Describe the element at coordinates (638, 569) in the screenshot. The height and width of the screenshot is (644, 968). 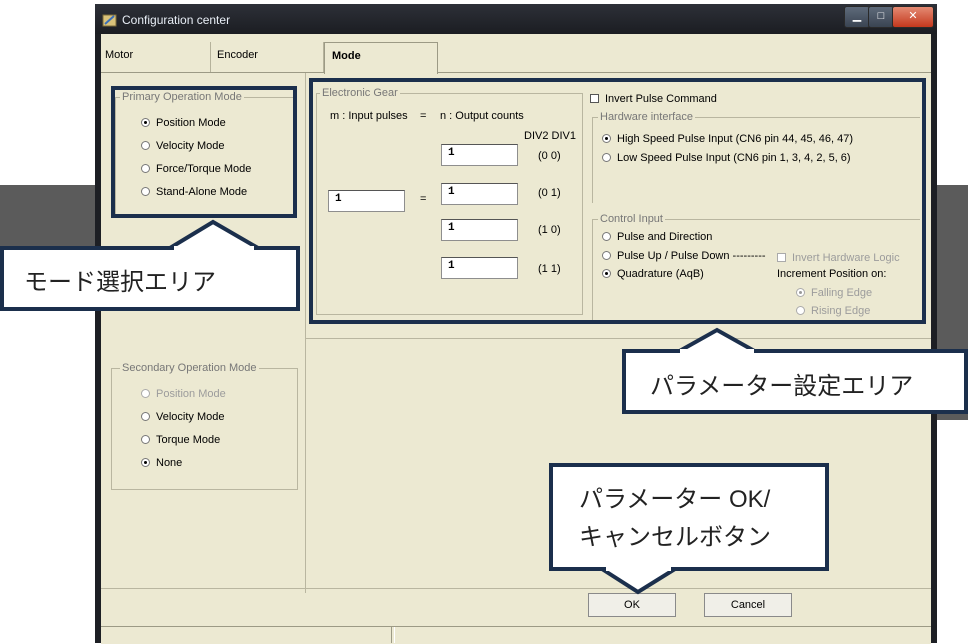
I see `ok-callout-seam` at that location.